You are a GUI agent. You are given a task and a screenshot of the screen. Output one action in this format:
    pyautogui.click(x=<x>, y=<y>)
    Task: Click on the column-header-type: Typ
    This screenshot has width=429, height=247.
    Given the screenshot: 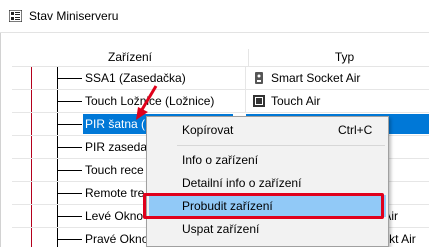 What is the action you would take?
    pyautogui.click(x=339, y=58)
    